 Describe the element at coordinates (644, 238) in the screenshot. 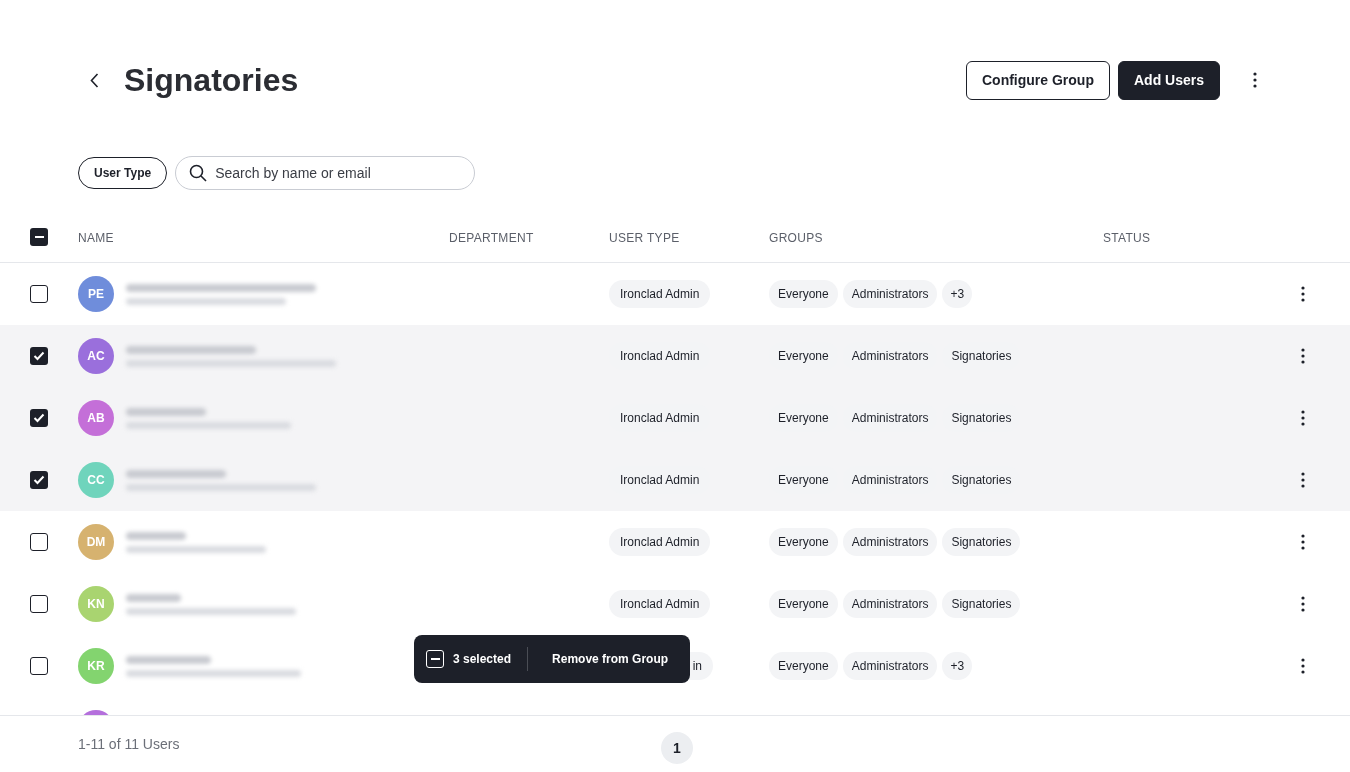

I see `column-header: USER TYPE` at that location.